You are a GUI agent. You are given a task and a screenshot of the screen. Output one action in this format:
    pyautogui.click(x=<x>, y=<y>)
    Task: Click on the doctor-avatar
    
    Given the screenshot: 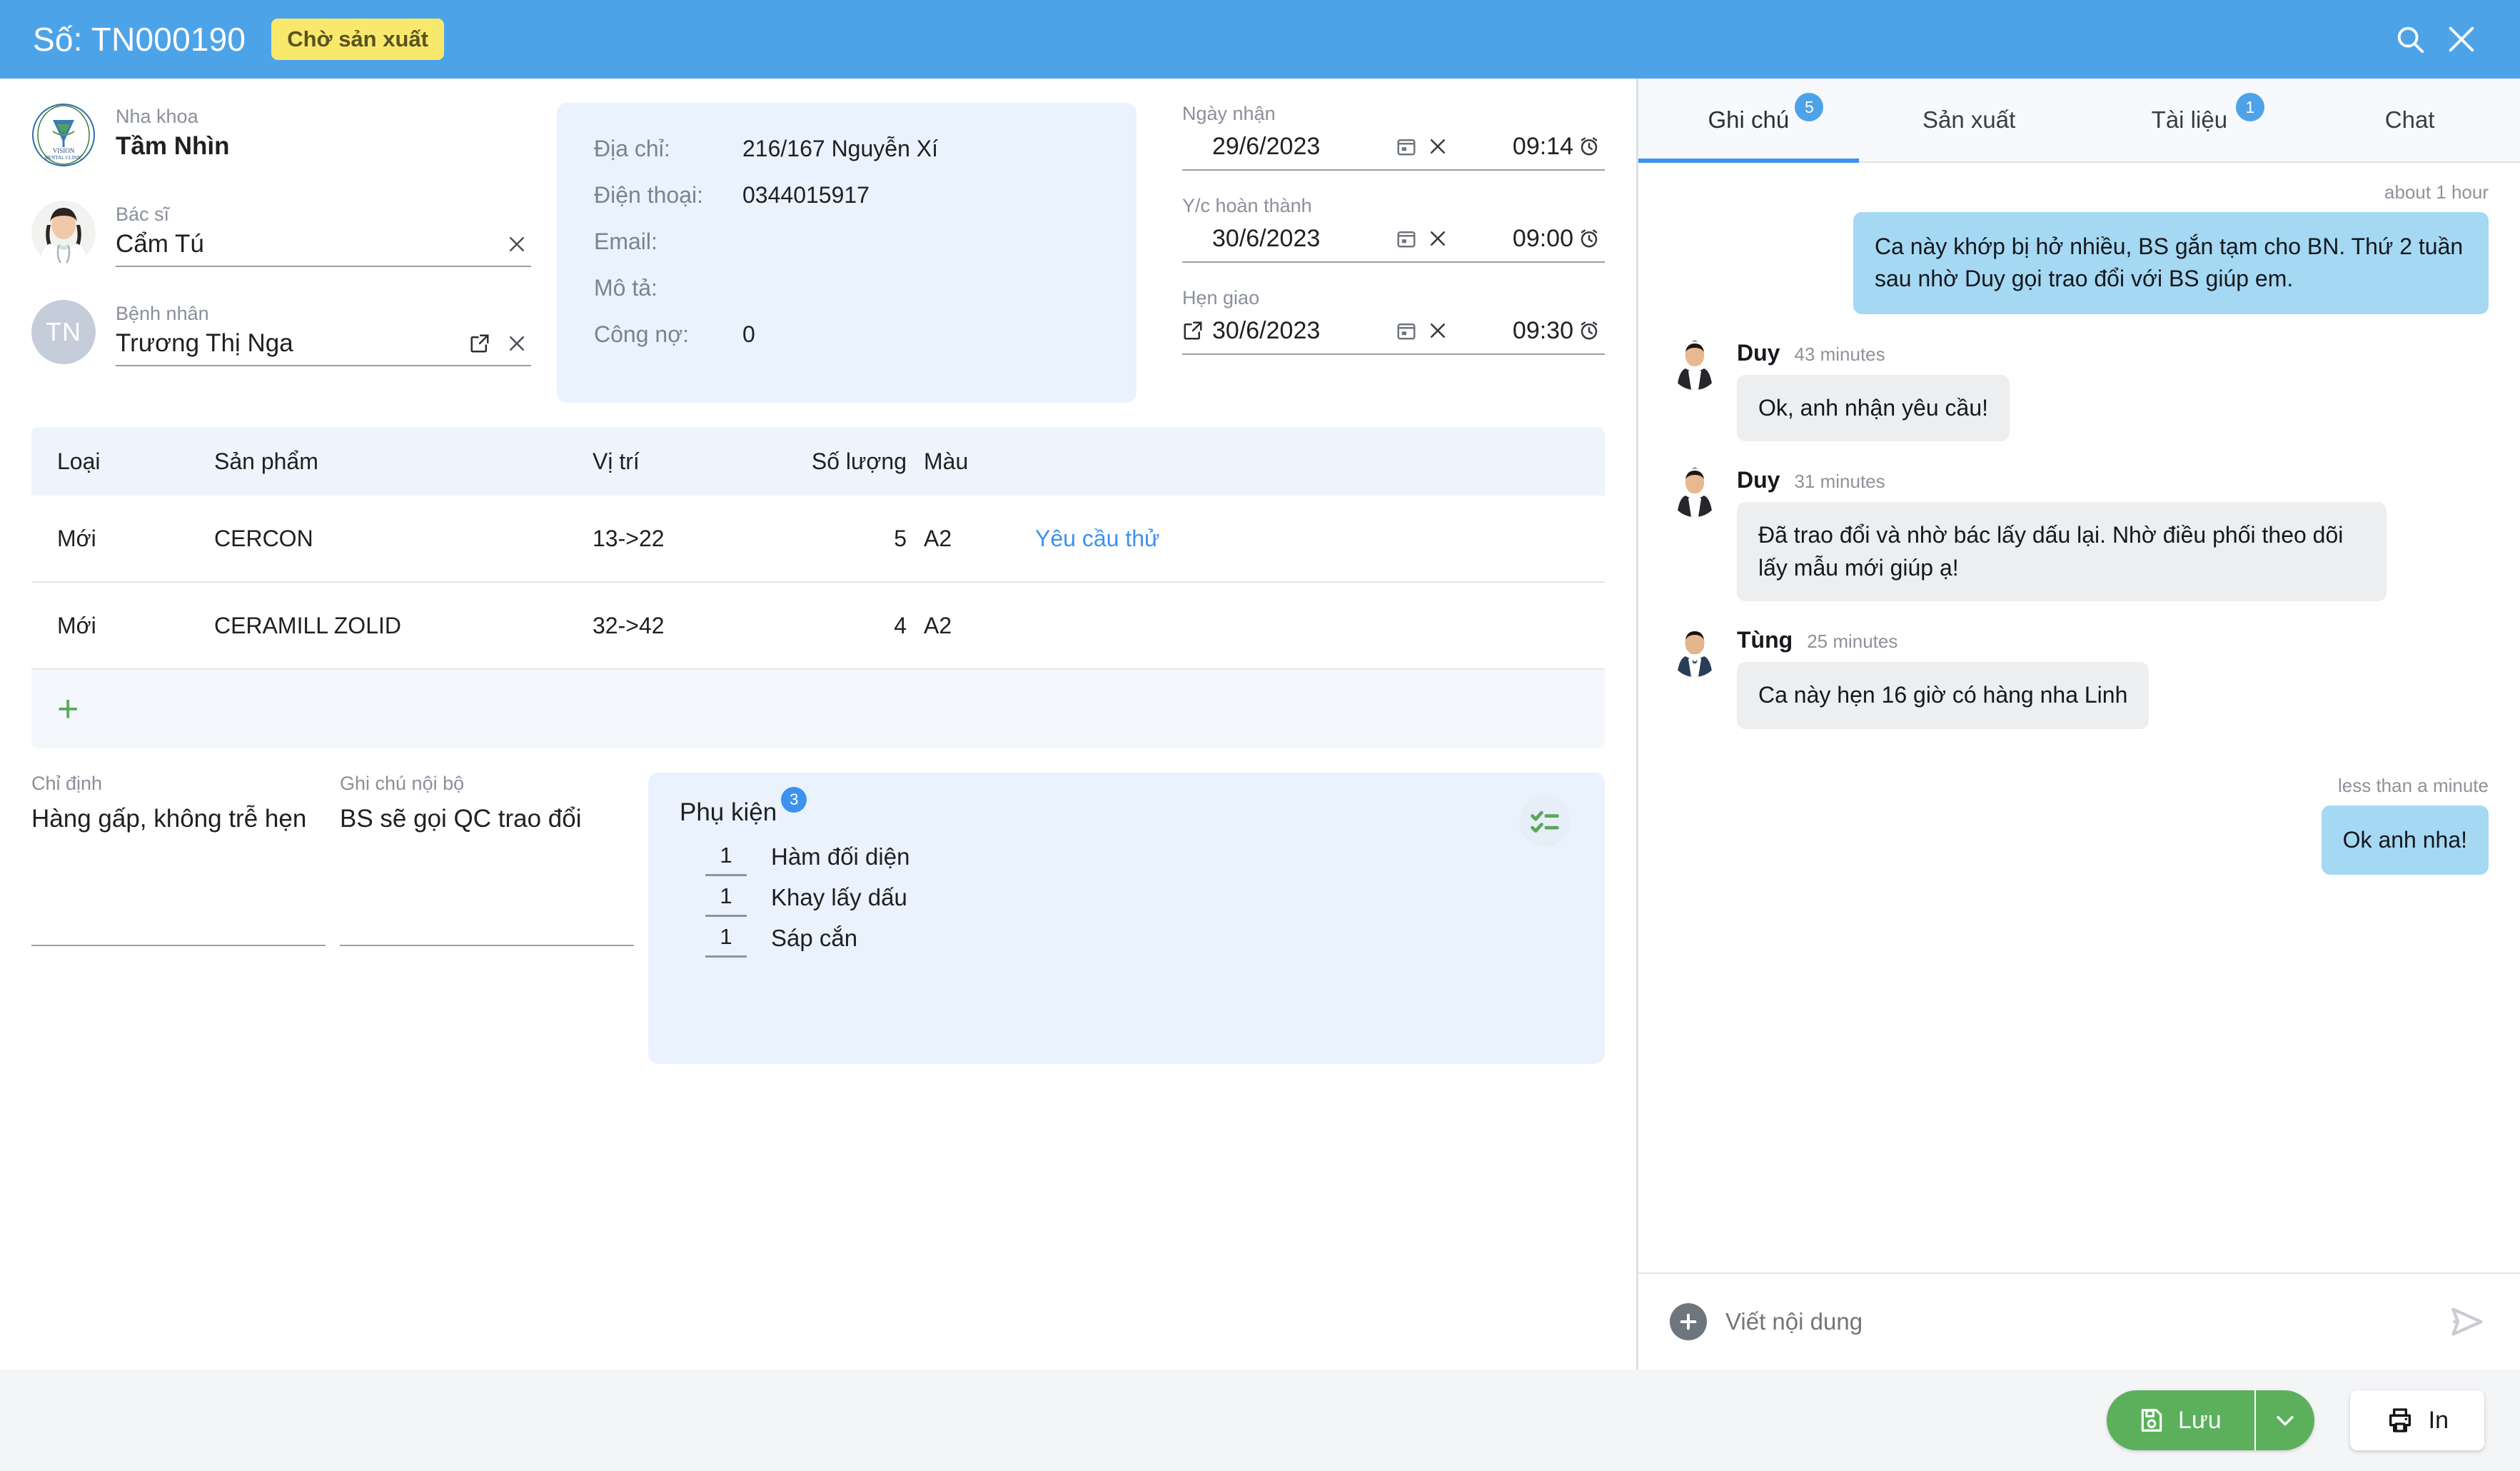 What is the action you would take?
    pyautogui.click(x=63, y=233)
    